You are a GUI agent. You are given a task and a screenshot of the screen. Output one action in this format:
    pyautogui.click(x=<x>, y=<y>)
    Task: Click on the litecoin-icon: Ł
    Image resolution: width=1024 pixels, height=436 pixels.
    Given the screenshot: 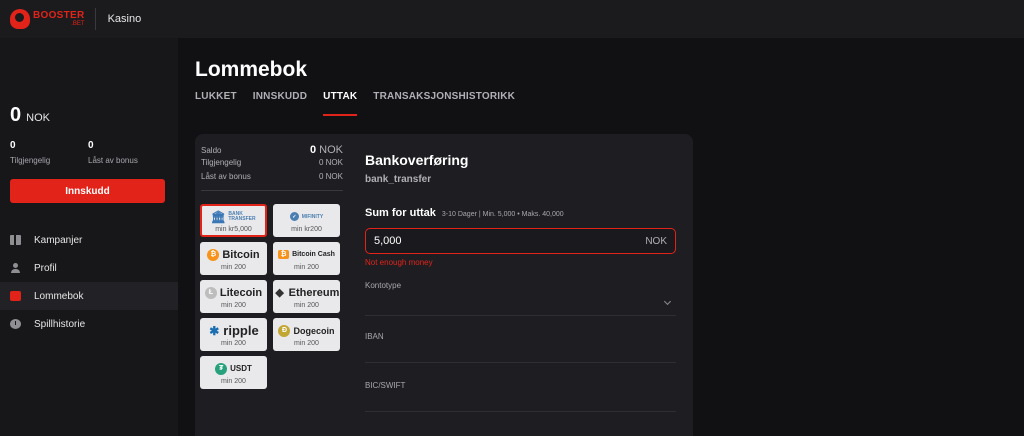 What is the action you would take?
    pyautogui.click(x=210, y=292)
    